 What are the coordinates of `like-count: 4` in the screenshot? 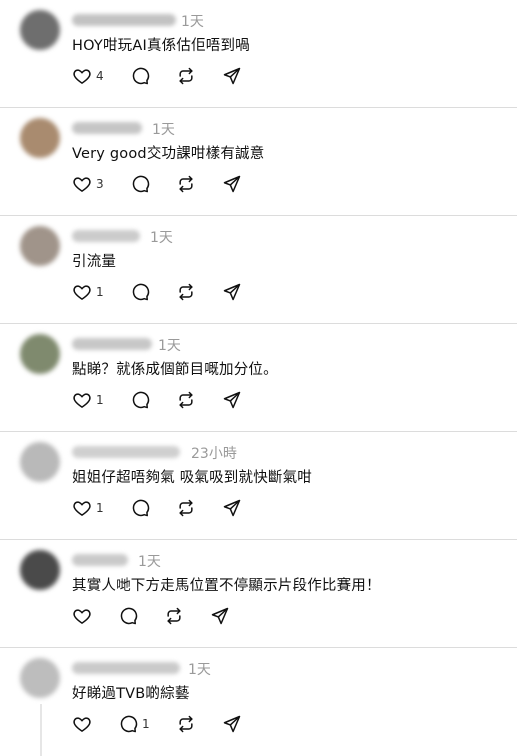 It's located at (100, 76).